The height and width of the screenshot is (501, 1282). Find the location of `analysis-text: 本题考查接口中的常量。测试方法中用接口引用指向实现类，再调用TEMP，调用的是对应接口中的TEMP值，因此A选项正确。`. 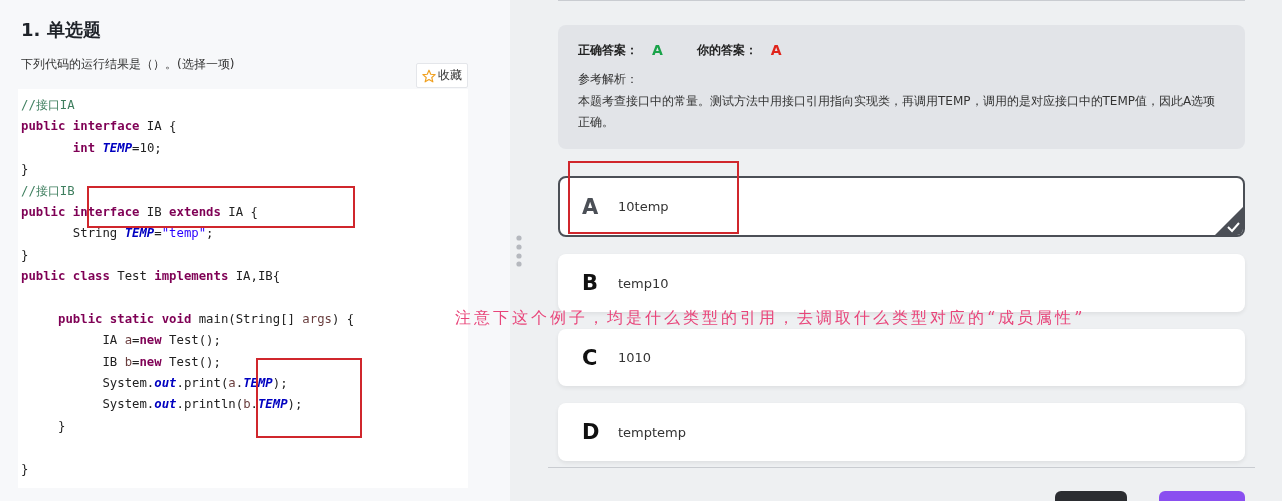

analysis-text: 本题考查接口中的常量。测试方法中用接口引用指向实现类，再调用TEMP，调用的是对应接口中的TEMP值，因此A选项正确。 is located at coordinates (897, 112).